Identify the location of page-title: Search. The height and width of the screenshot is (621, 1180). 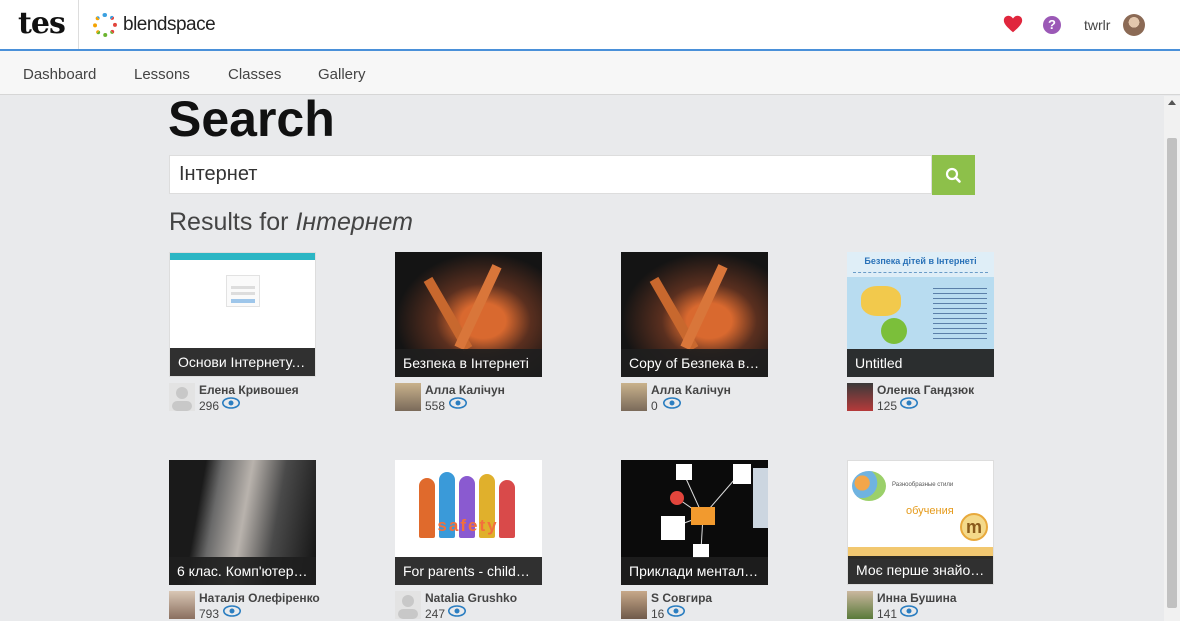
(251, 119).